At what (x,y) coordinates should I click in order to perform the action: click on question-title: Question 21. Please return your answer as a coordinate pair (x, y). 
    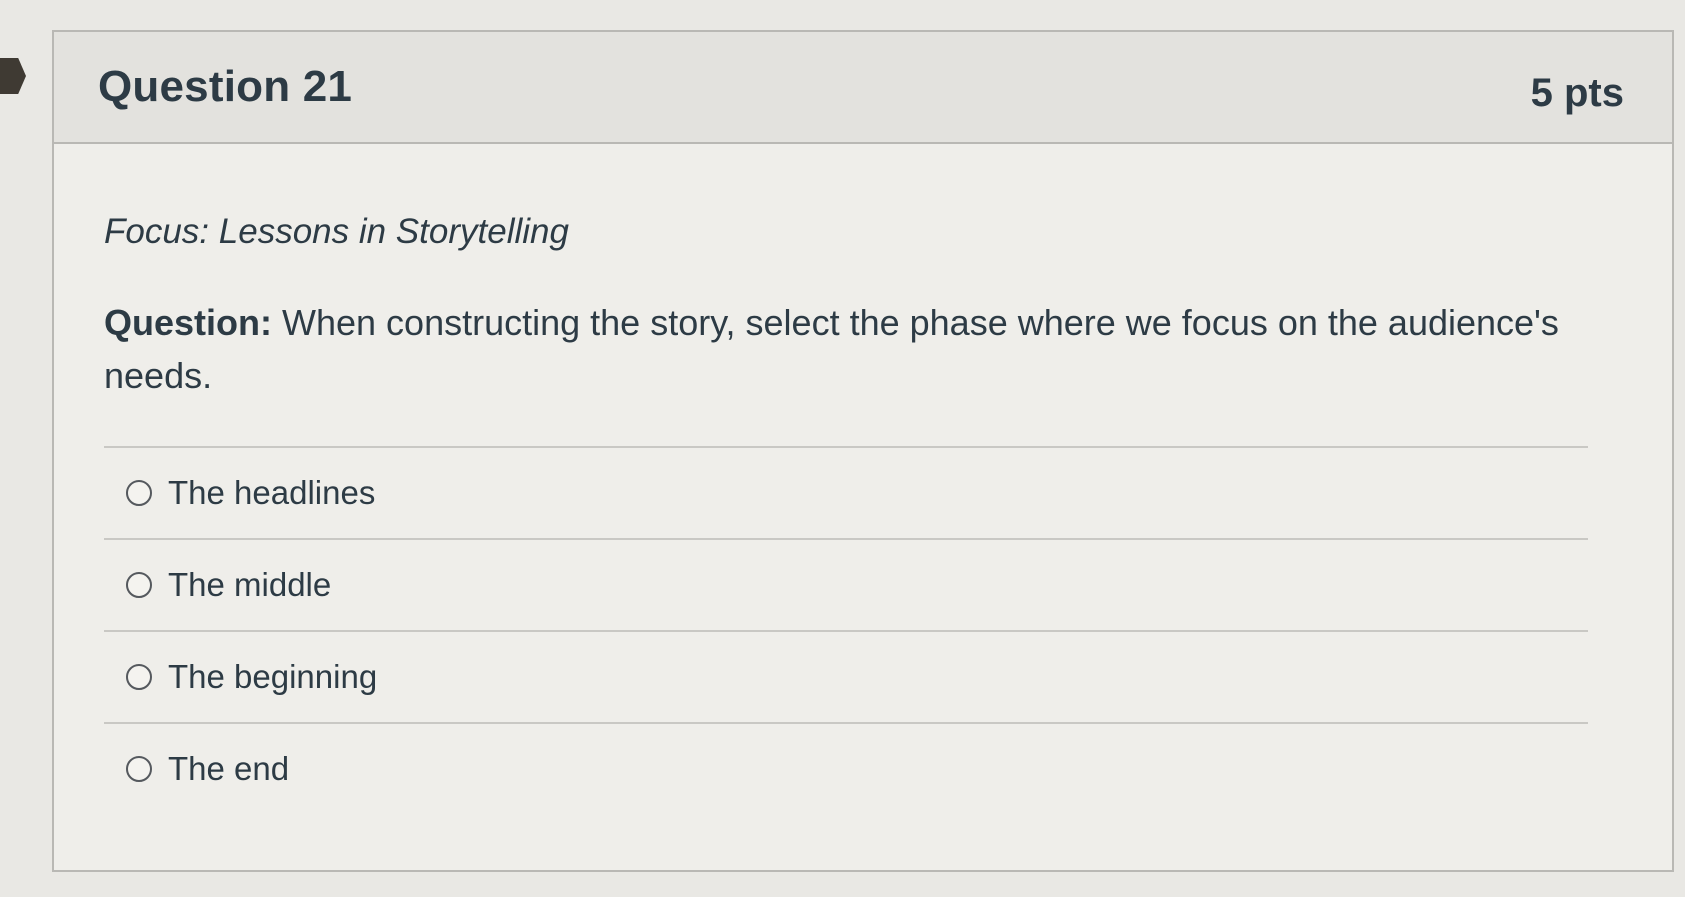
    Looking at the image, I should click on (225, 86).